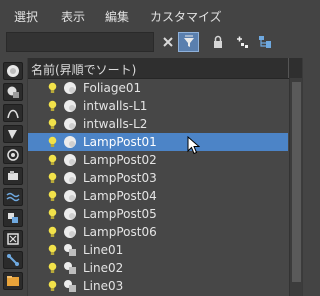 This screenshot has height=296, width=320. I want to click on object-name: intwalls-L1, so click(115, 106).